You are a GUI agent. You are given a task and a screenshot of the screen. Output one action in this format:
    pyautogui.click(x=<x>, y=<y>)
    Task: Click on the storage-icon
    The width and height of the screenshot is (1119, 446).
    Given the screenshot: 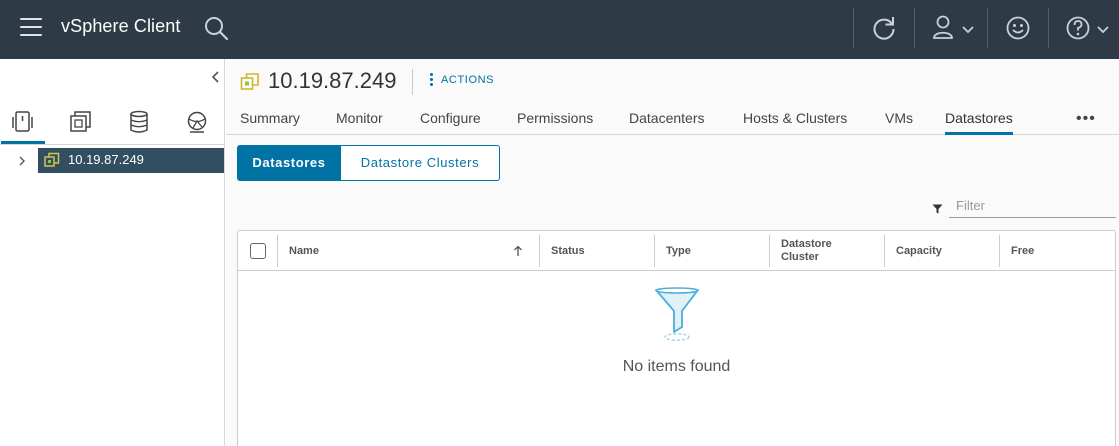 What is the action you would take?
    pyautogui.click(x=139, y=126)
    